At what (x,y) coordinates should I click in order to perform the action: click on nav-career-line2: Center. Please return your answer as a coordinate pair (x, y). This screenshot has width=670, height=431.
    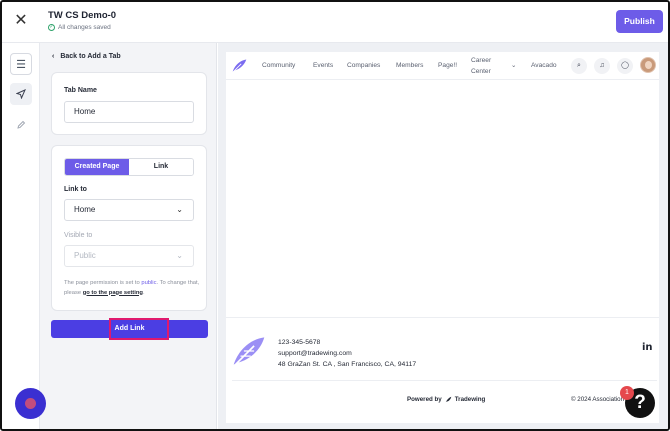
    Looking at the image, I should click on (481, 71).